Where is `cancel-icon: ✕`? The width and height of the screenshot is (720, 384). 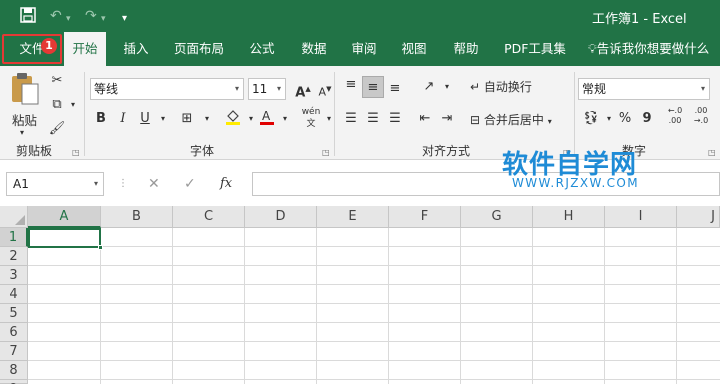 cancel-icon: ✕ is located at coordinates (154, 184).